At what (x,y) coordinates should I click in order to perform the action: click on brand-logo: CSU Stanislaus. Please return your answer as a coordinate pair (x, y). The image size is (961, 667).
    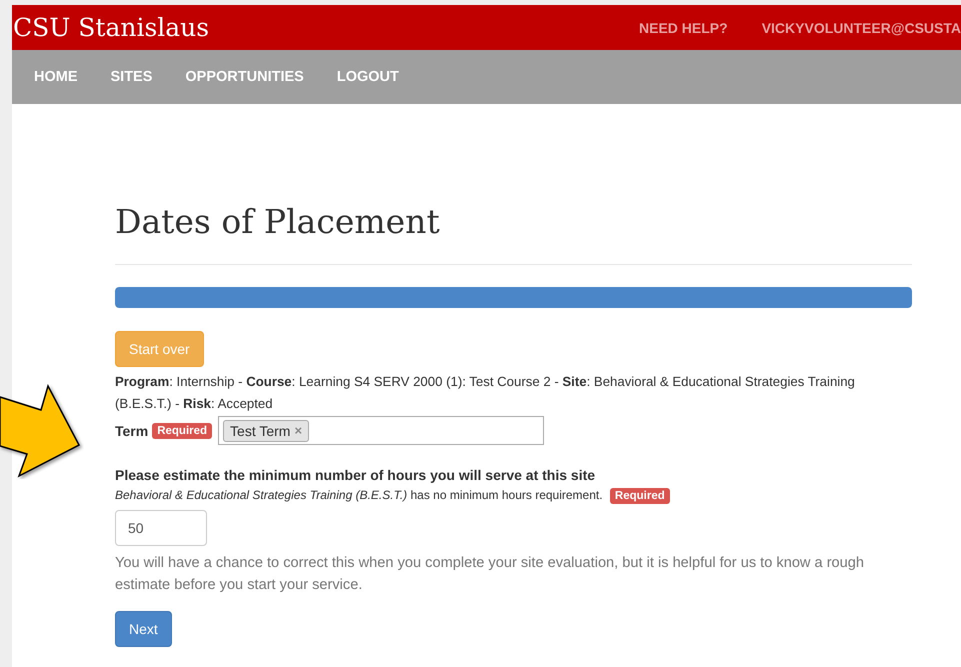
    Looking at the image, I should click on (111, 27).